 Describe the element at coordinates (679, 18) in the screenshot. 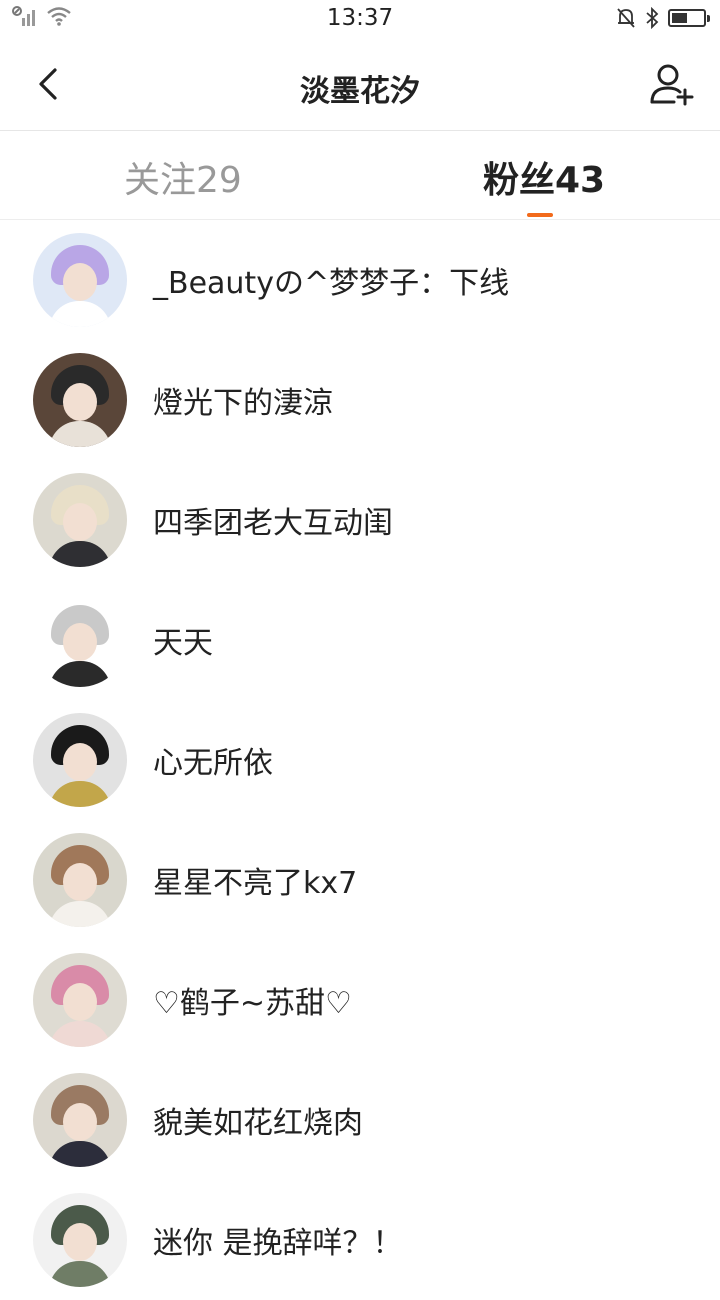

I see `battery-level` at that location.